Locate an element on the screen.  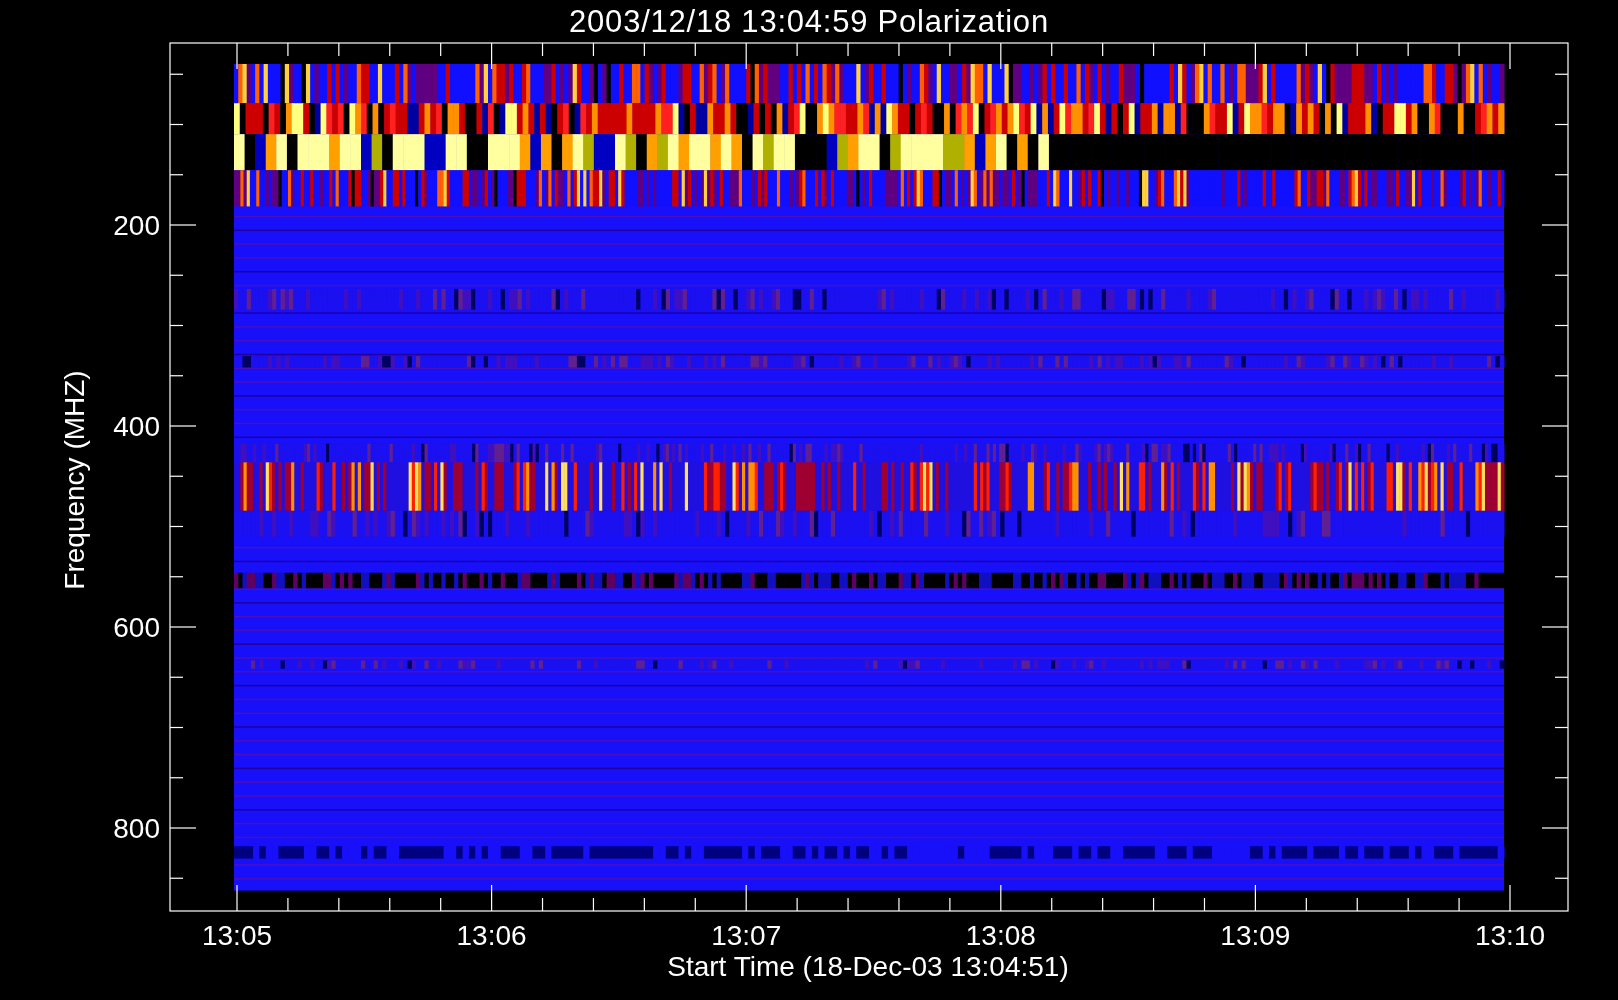
y-tick-label: 200 is located at coordinates (136, 225).